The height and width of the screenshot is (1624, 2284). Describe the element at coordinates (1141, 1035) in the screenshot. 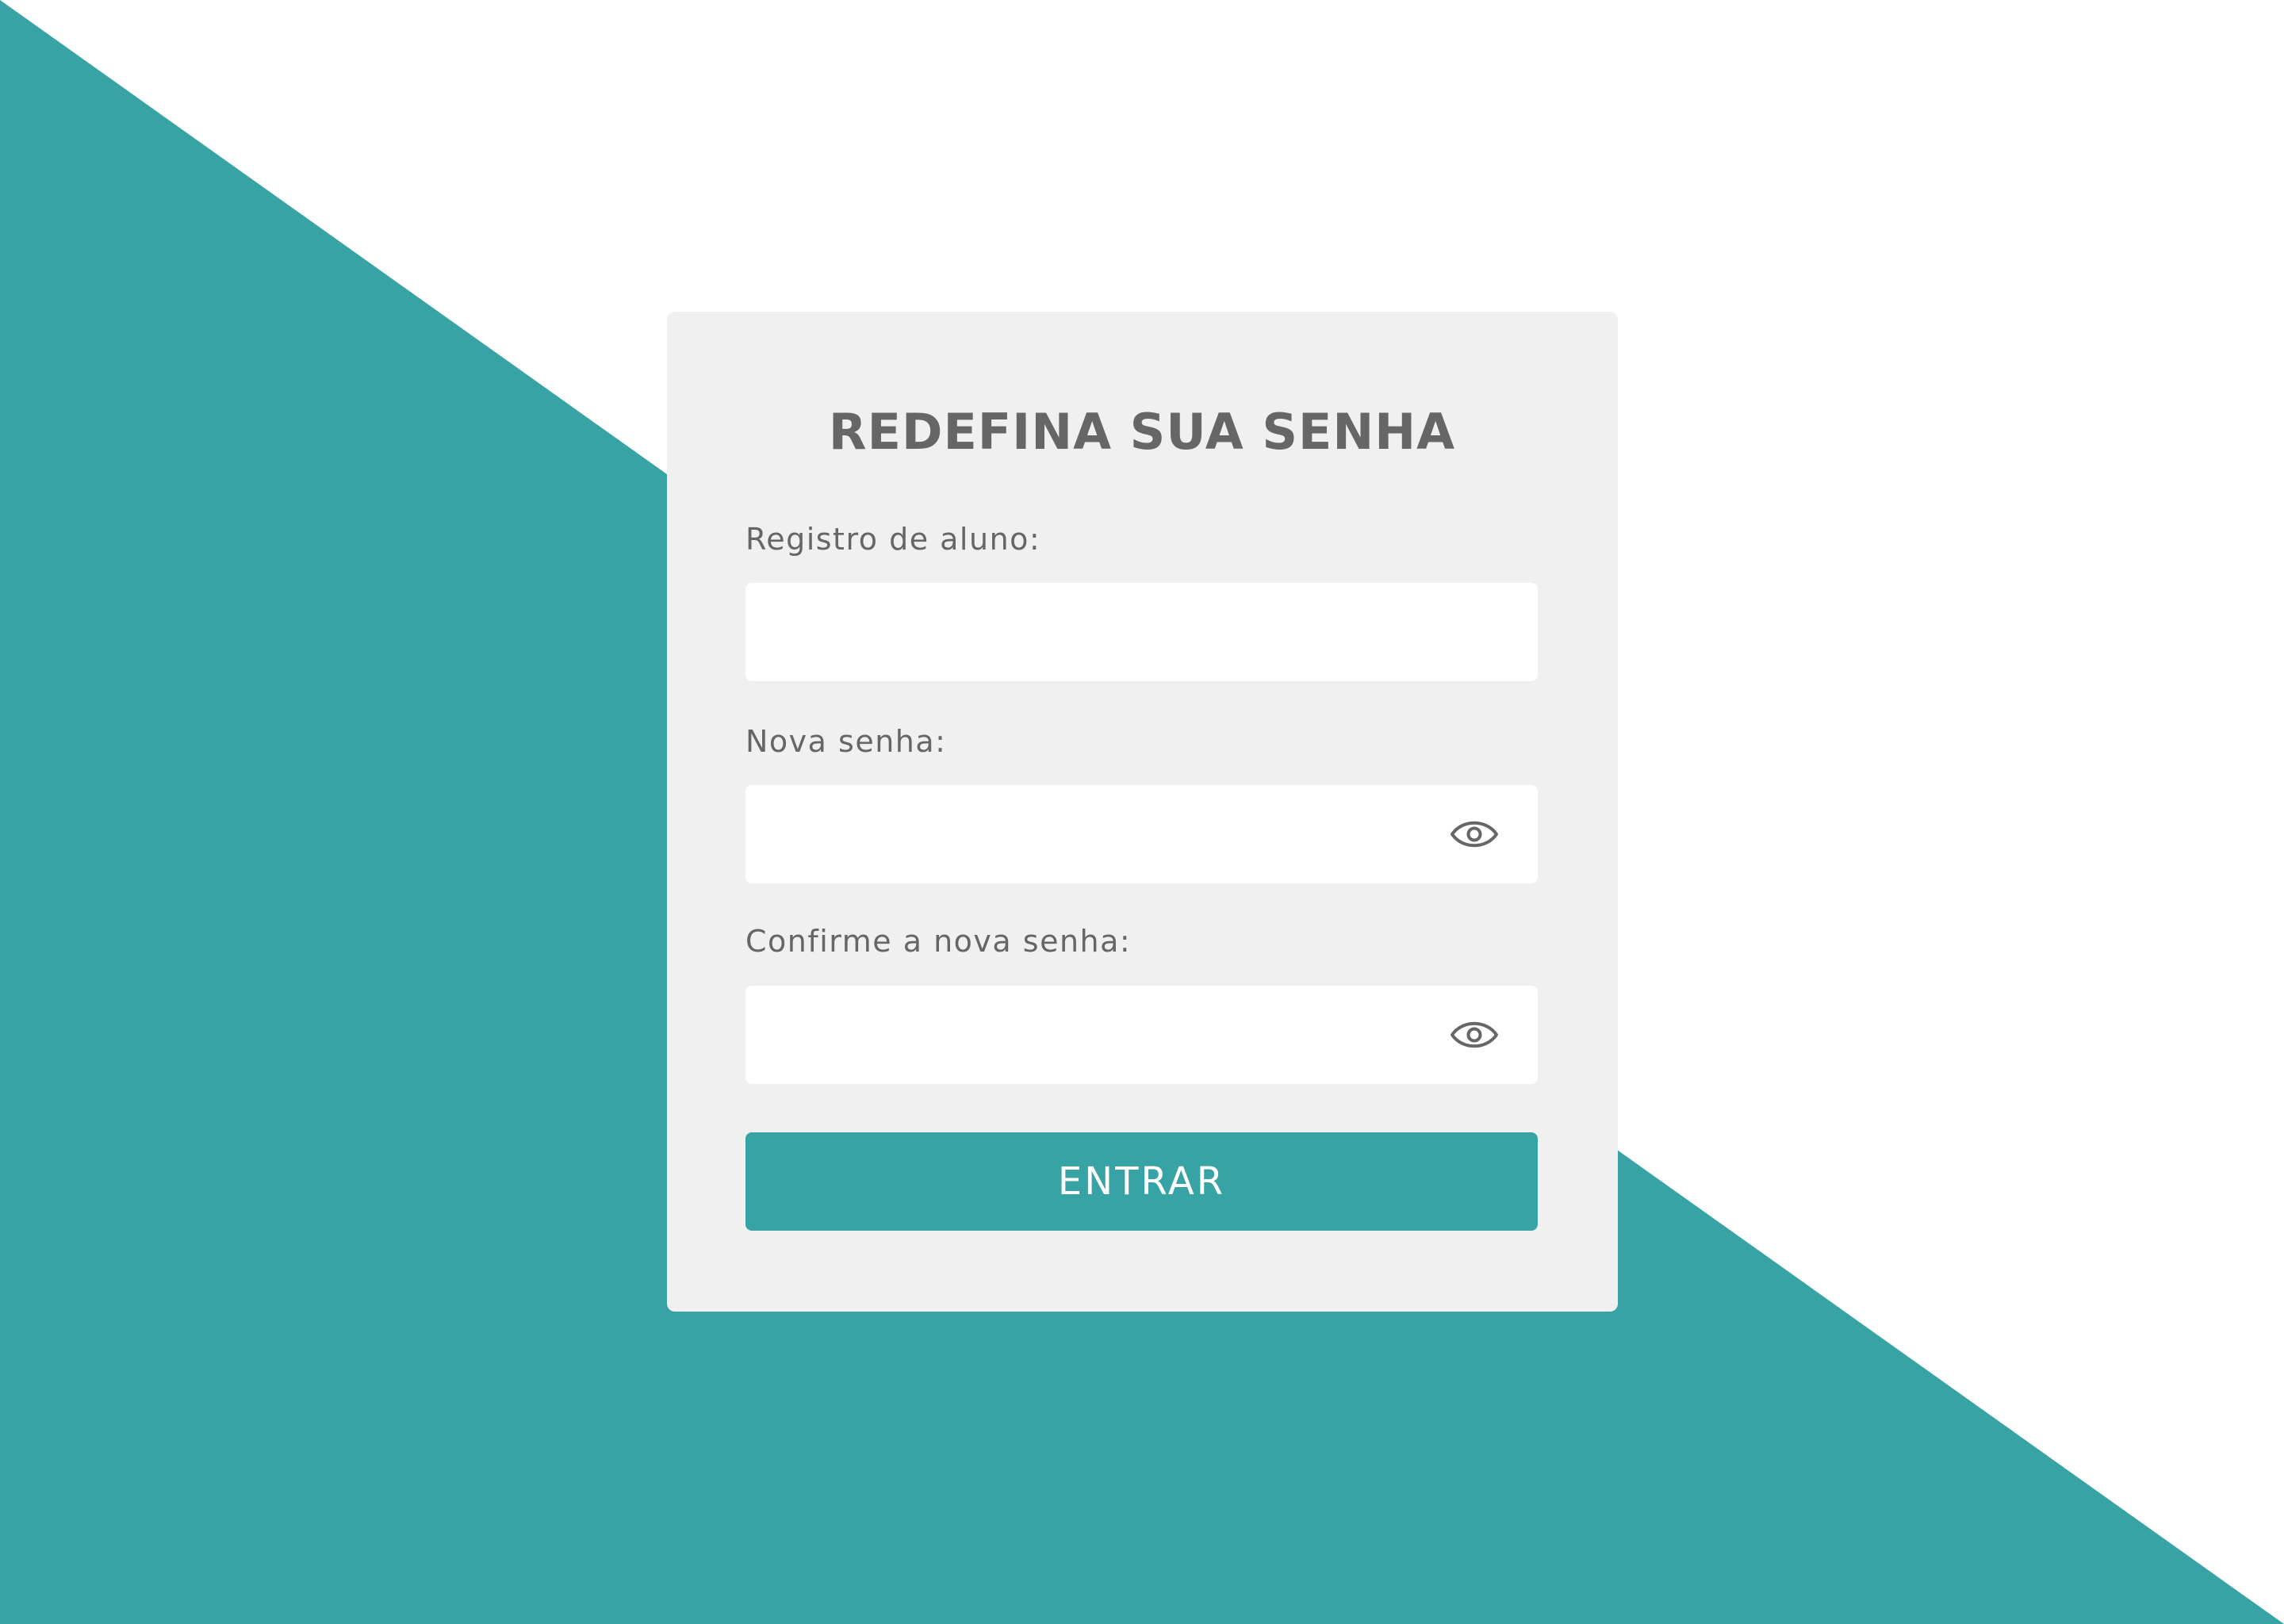

I see `confirm-password-input` at that location.